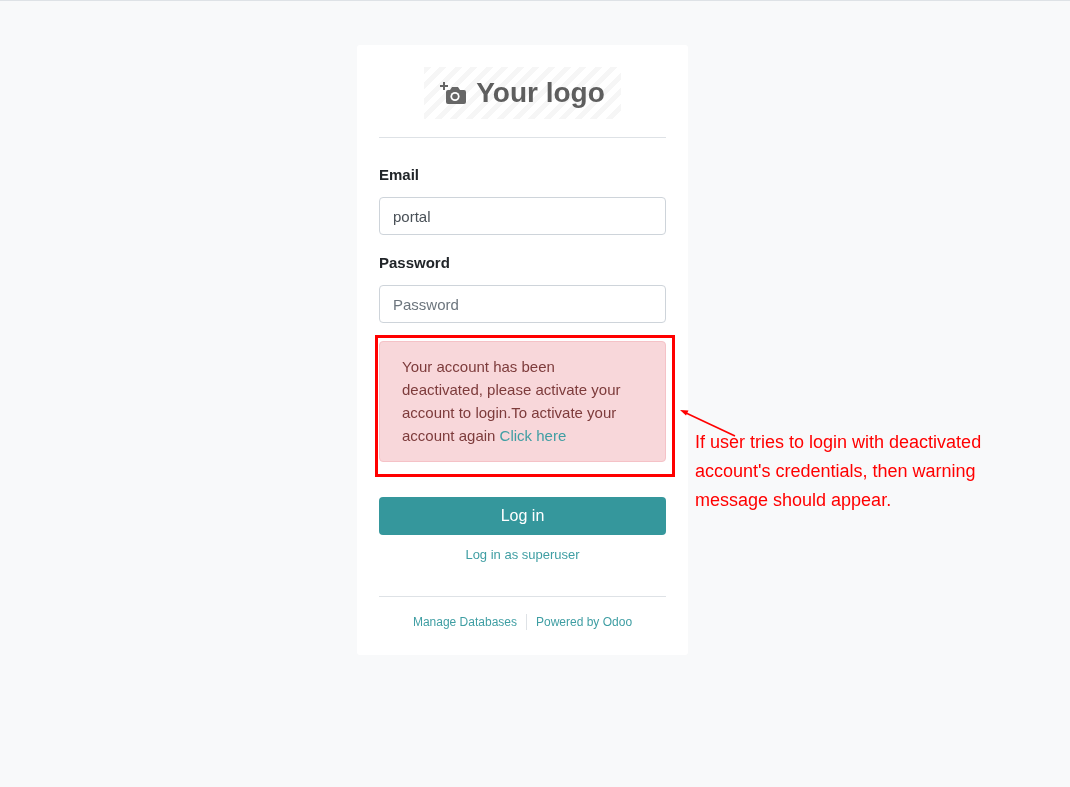 This screenshot has height=787, width=1070. What do you see at coordinates (522, 304) in the screenshot?
I see `input-field: Password` at bounding box center [522, 304].